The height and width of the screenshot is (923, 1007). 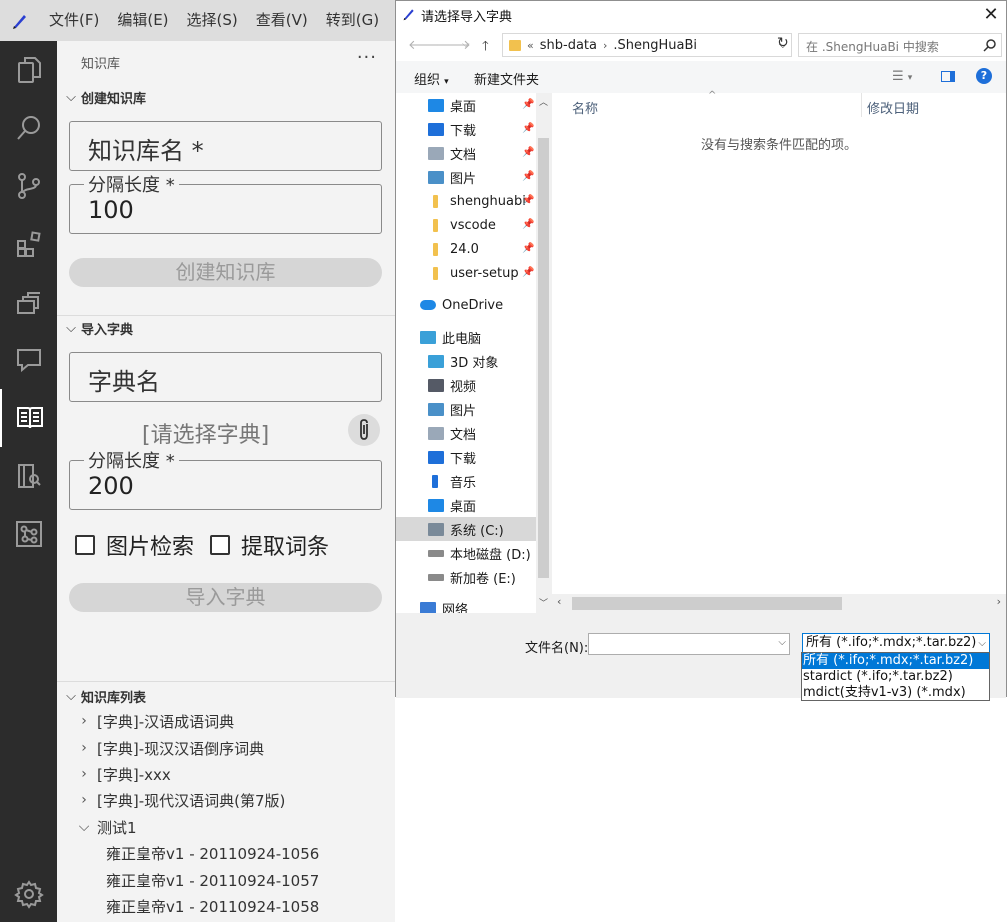 I want to click on section-import-dict: ⌵ 导入字典, so click(x=98, y=328).